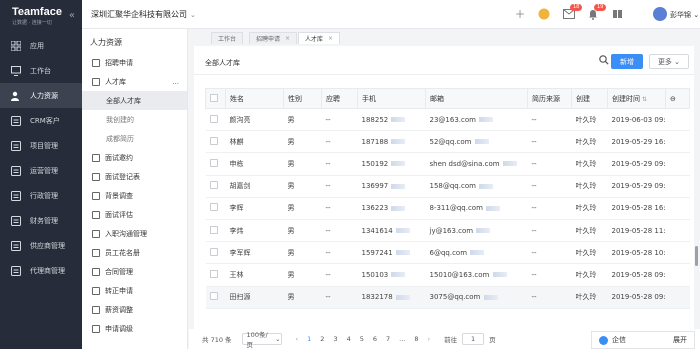  I want to click on nav-item: 工作台, so click(41, 70).